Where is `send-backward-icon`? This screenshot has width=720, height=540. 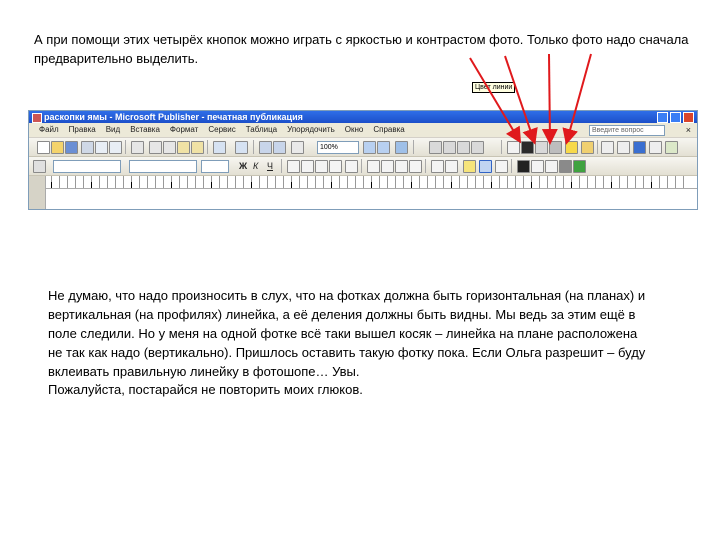 send-backward-icon is located at coordinates (279, 147).